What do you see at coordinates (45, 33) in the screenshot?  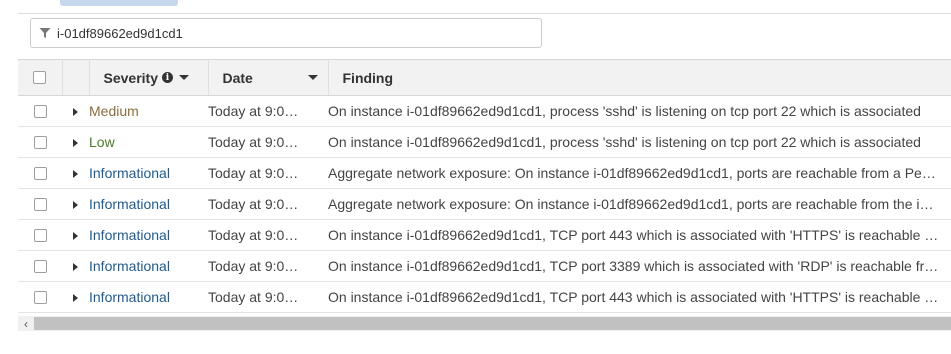 I see `filter-icon` at bounding box center [45, 33].